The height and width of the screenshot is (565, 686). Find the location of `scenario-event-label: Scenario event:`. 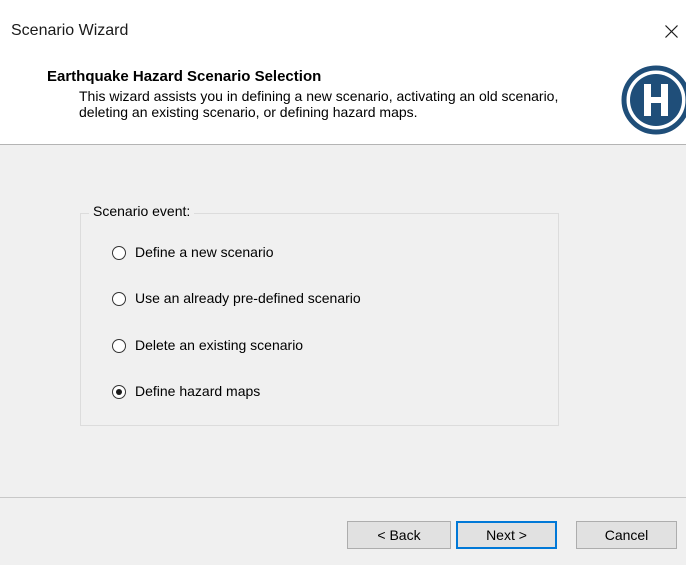

scenario-event-label: Scenario event: is located at coordinates (142, 211).